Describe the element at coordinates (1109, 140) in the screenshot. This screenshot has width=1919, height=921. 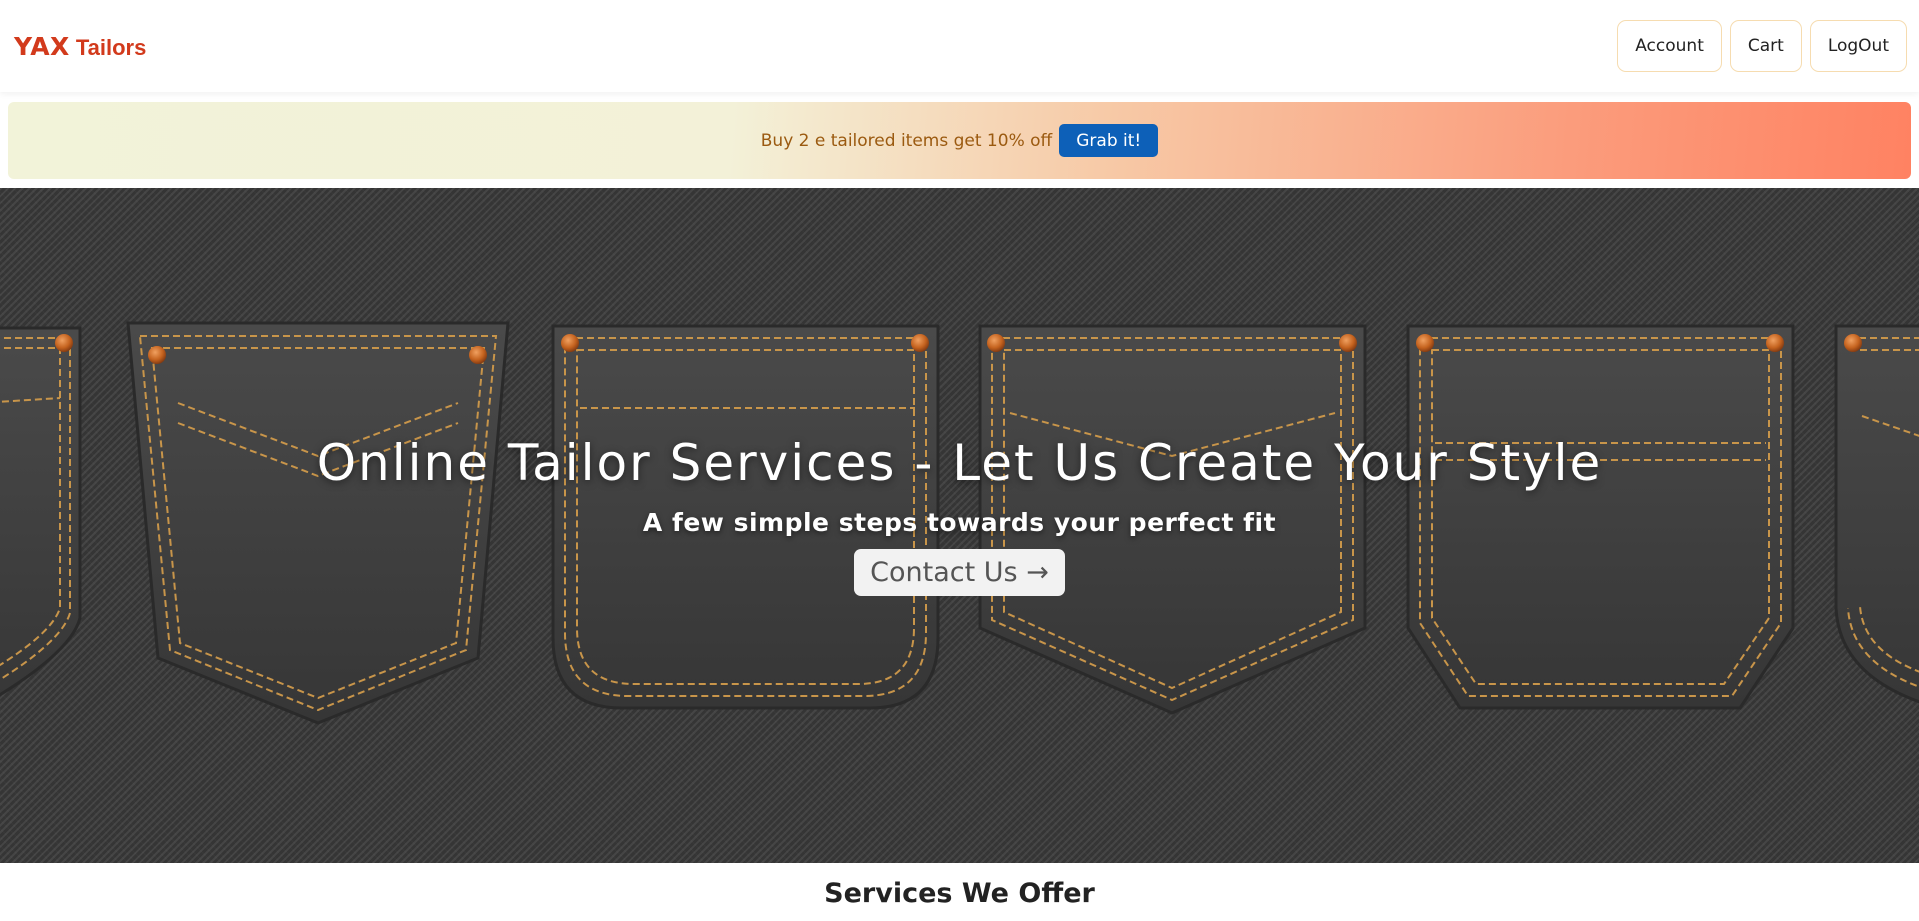
I see `grab-it-button: Grab it!` at that location.